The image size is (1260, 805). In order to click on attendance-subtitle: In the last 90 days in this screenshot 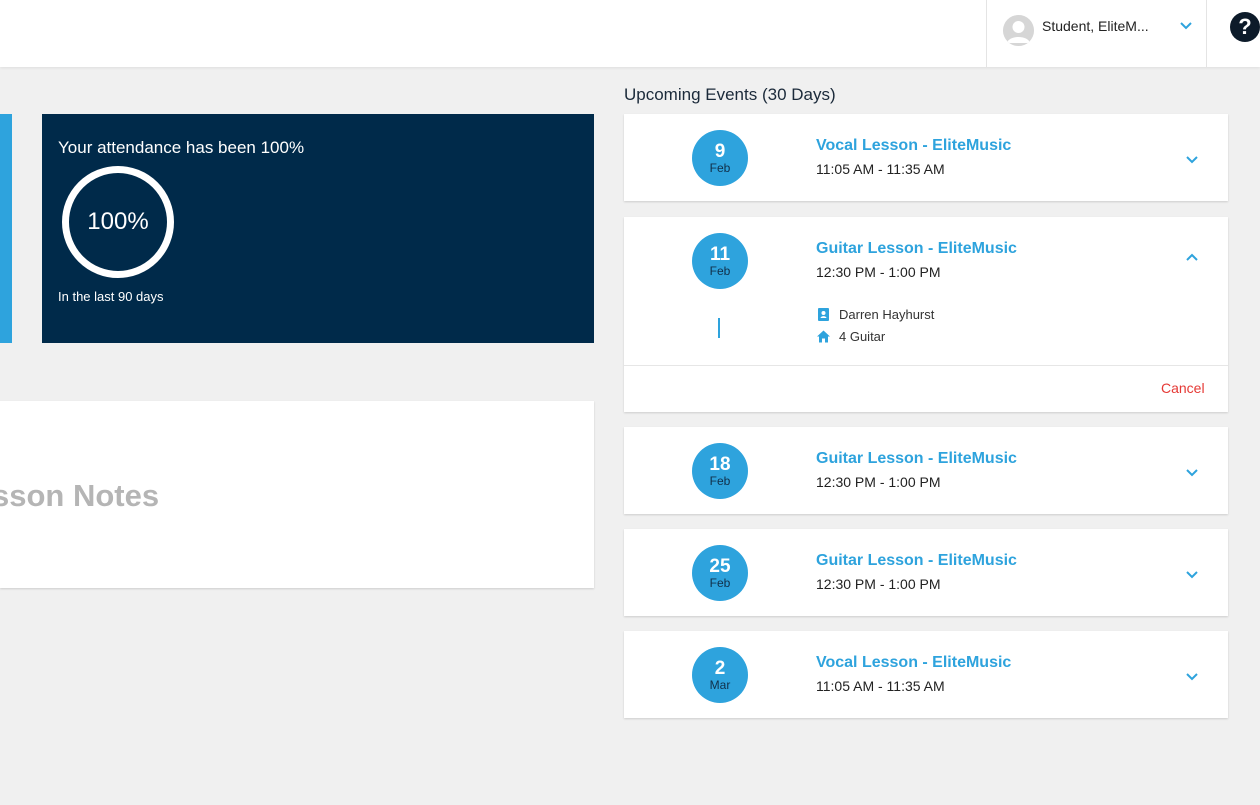, I will do `click(111, 296)`.